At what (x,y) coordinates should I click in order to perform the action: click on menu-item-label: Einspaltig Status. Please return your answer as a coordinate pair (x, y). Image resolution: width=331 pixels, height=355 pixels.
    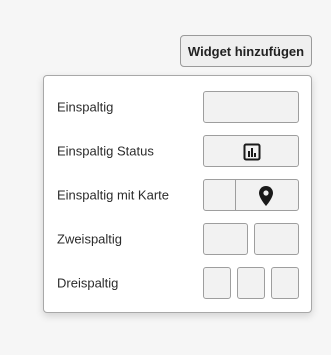
    Looking at the image, I should click on (105, 151).